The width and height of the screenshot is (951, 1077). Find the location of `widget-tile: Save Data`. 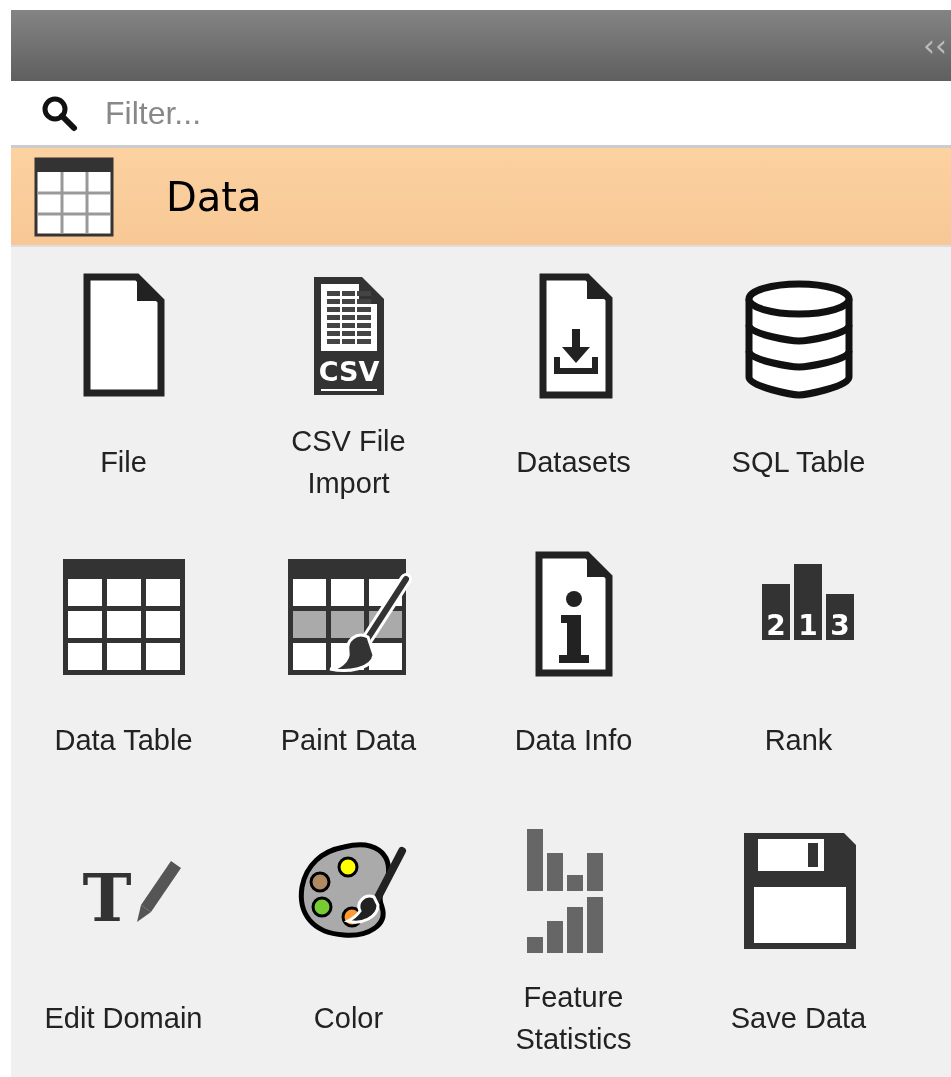

widget-tile: Save Data is located at coordinates (798, 940).